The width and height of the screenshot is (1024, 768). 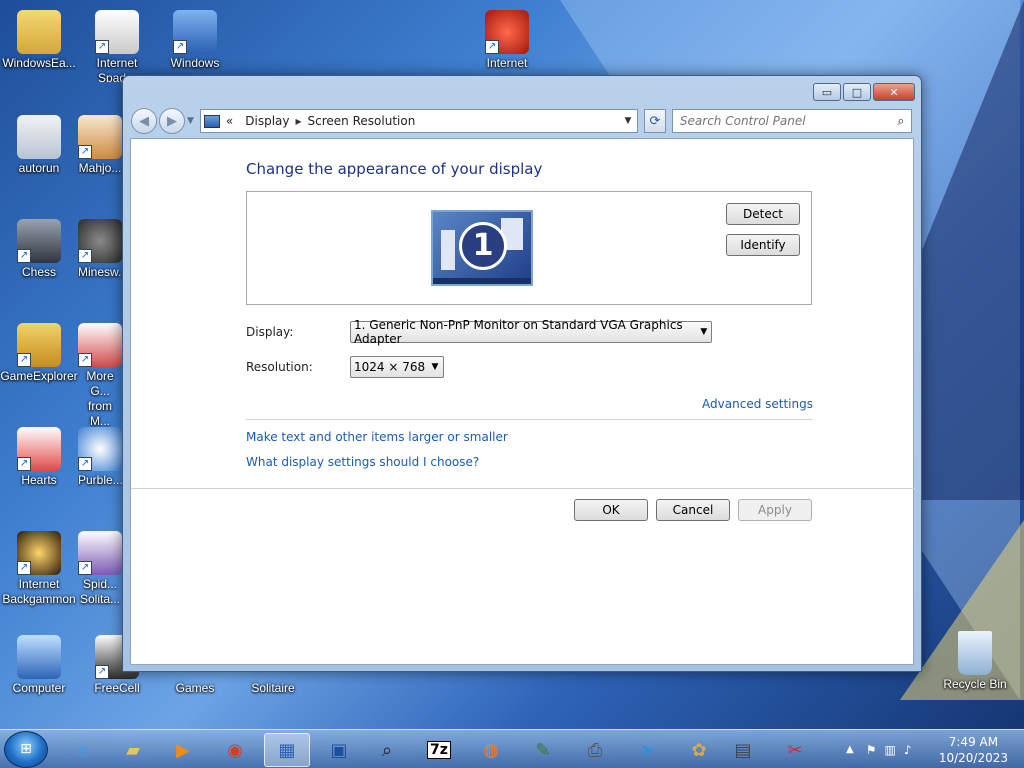 What do you see at coordinates (362, 462) in the screenshot?
I see `display-help-link: What display settings should I choose?` at bounding box center [362, 462].